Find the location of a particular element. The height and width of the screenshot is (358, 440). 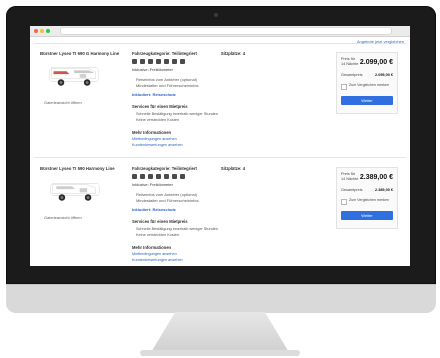

total-value: 2.099,00 € is located at coordinates (384, 75).